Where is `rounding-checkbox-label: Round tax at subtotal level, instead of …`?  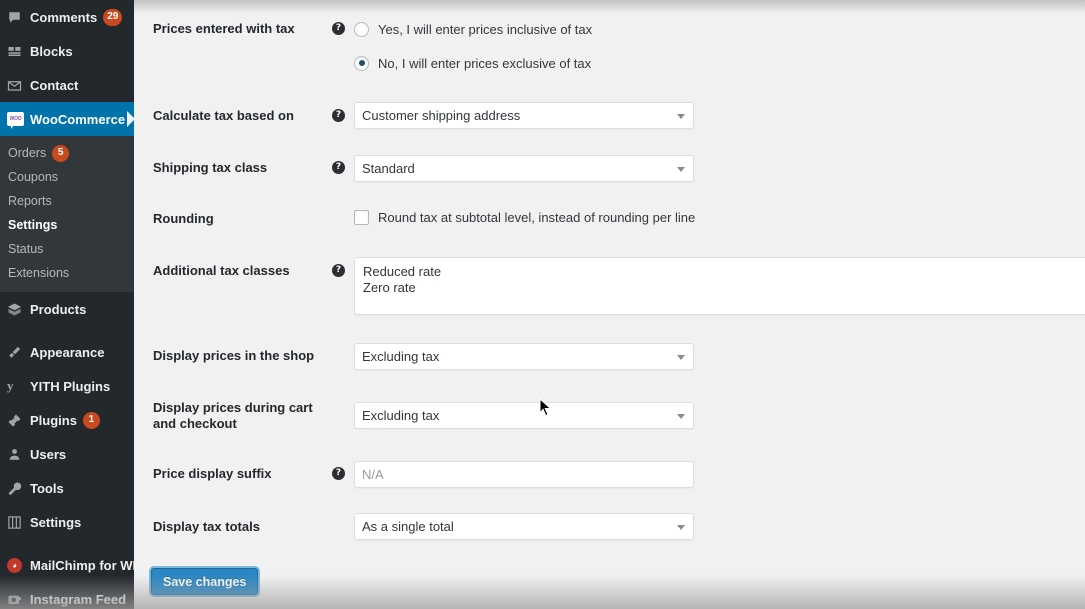 rounding-checkbox-label: Round tax at subtotal level, instead of … is located at coordinates (537, 217).